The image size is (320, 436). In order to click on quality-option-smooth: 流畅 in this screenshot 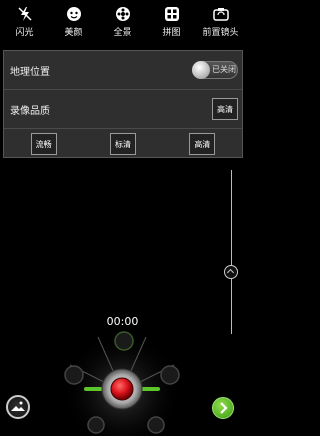, I will do `click(43, 144)`.